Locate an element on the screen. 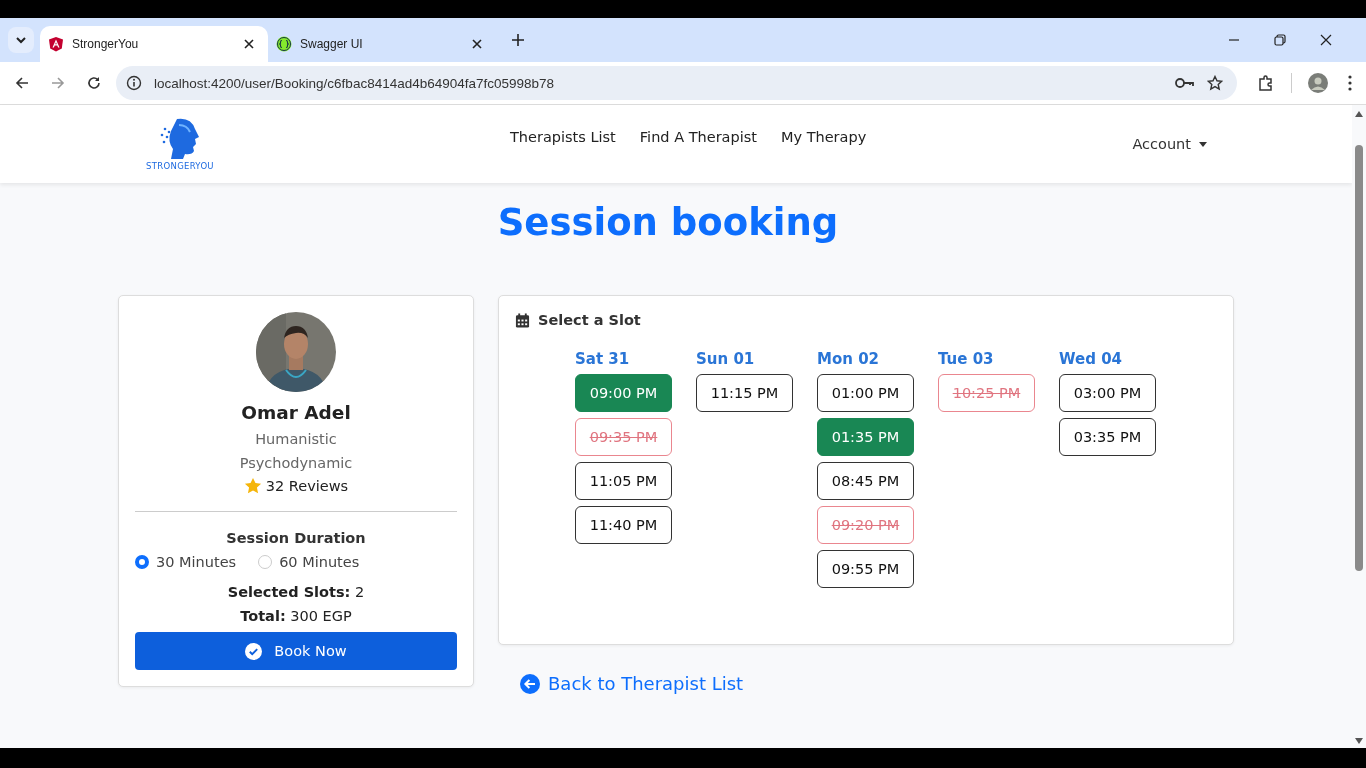  book-now-button: Book Now is located at coordinates (296, 651).